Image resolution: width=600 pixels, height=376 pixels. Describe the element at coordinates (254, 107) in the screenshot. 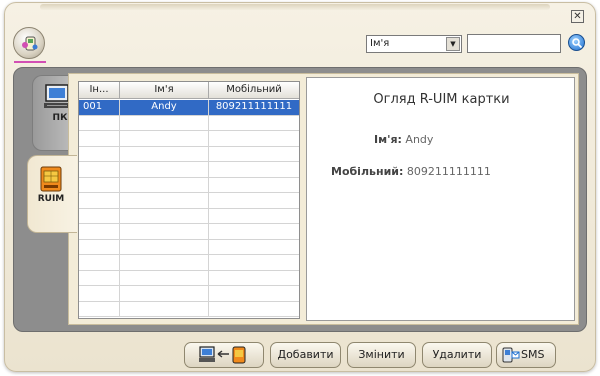

I see `cell-mobile: 809211111111` at that location.